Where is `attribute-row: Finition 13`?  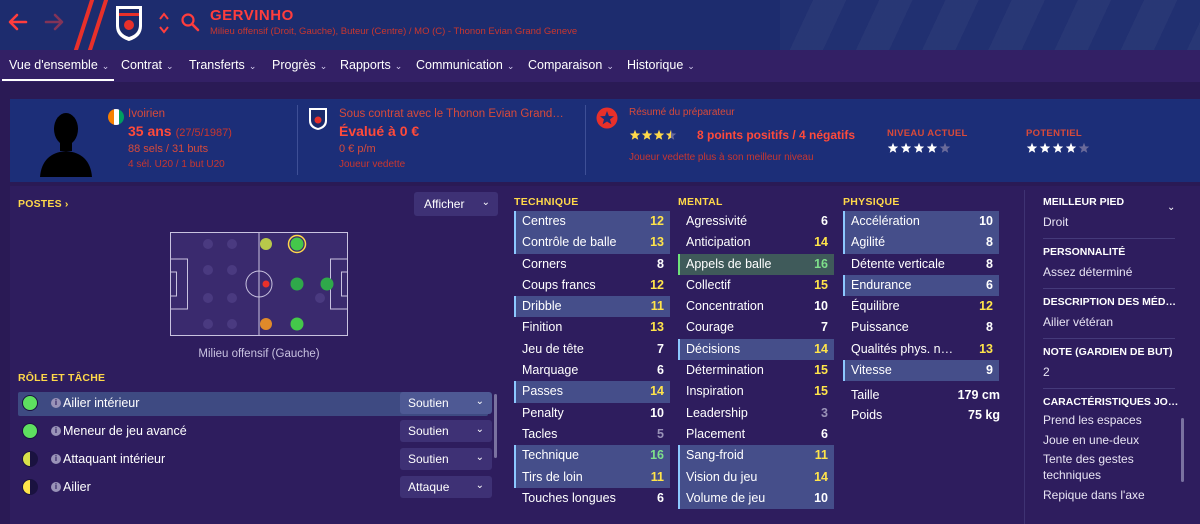 attribute-row: Finition 13 is located at coordinates (592, 327).